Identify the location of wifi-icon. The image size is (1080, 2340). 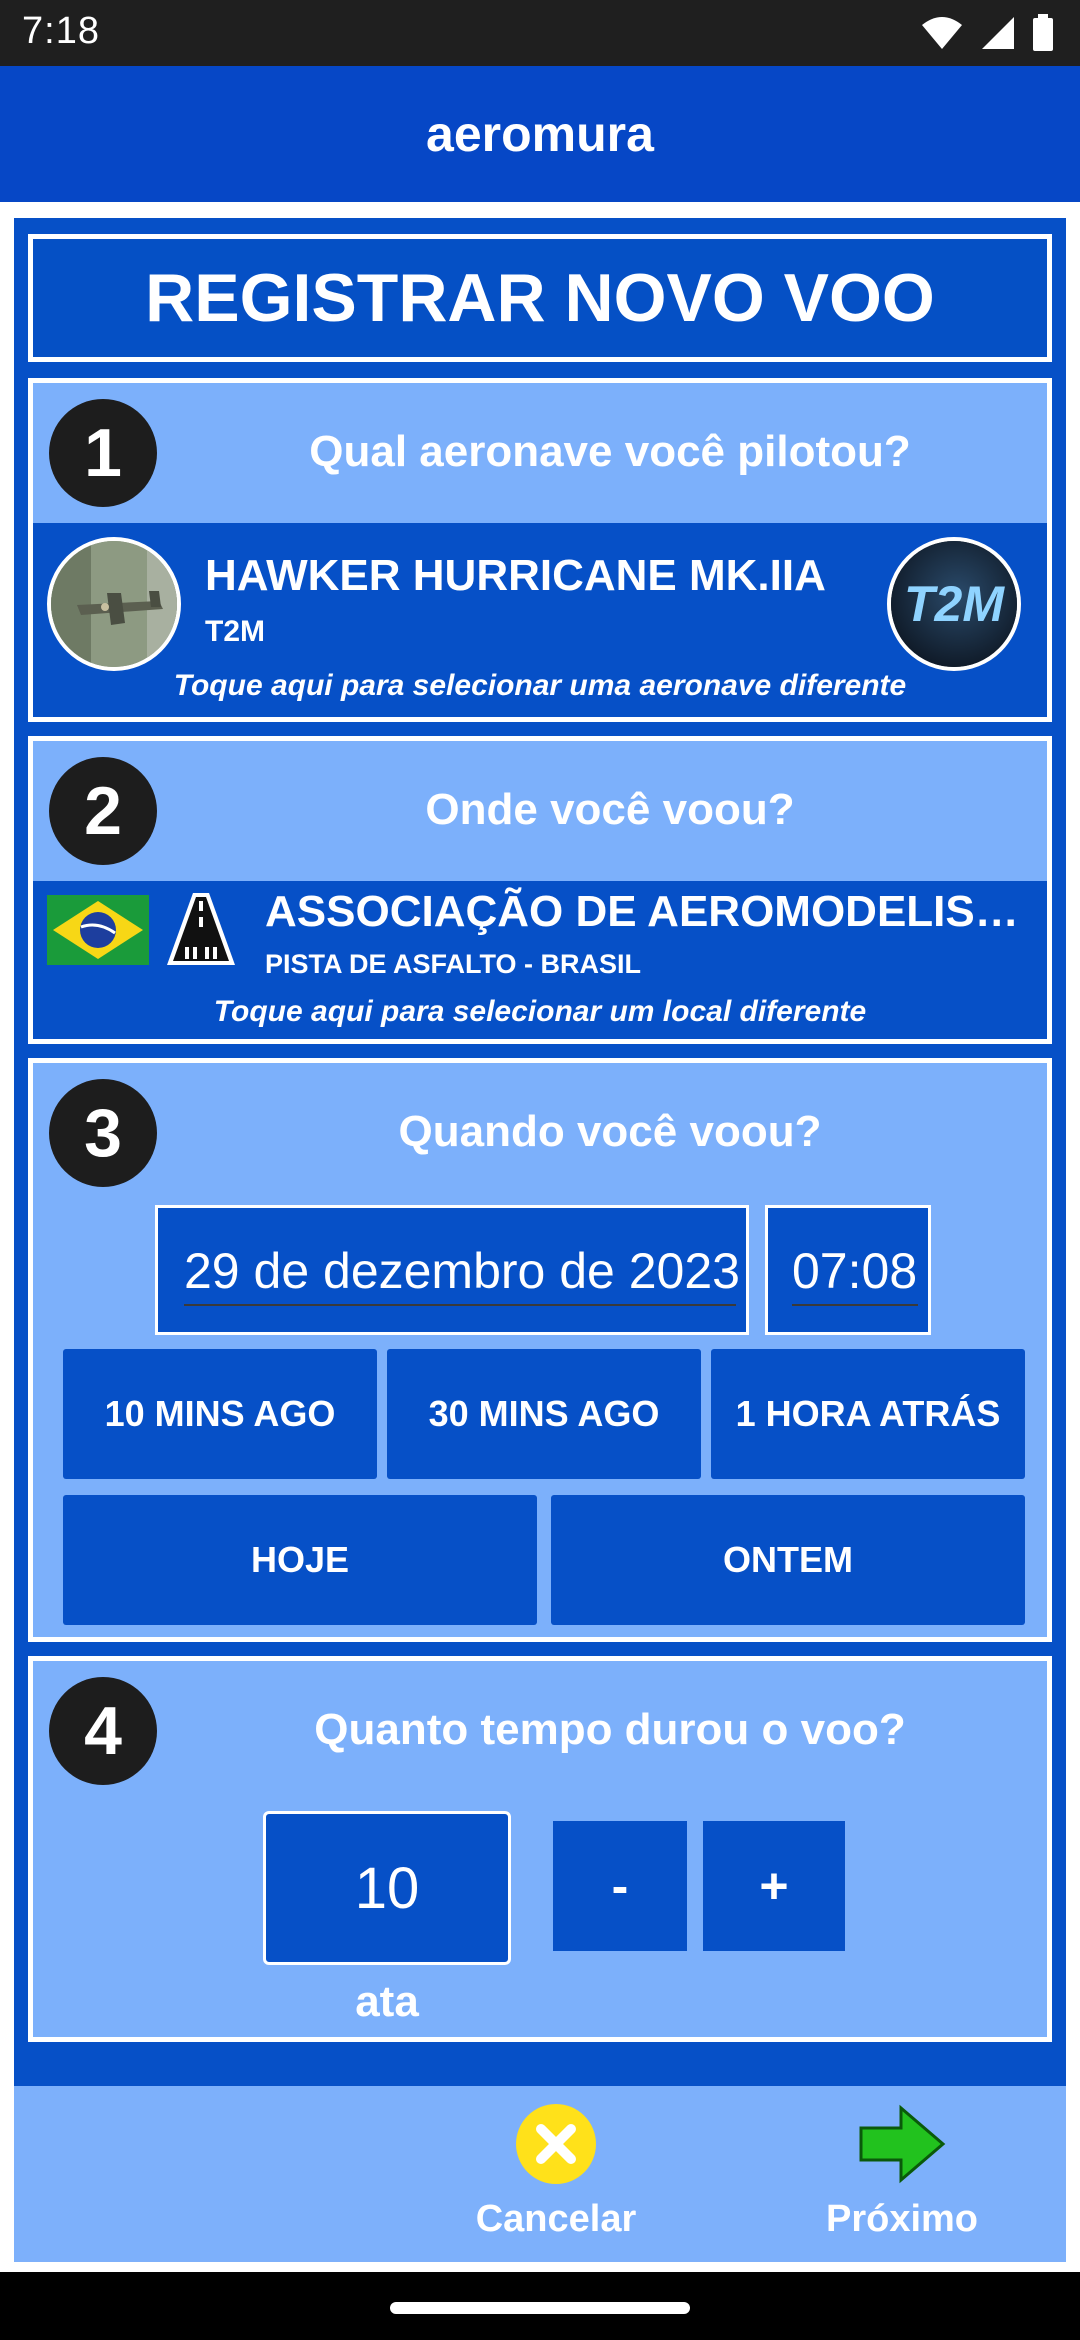
(942, 33).